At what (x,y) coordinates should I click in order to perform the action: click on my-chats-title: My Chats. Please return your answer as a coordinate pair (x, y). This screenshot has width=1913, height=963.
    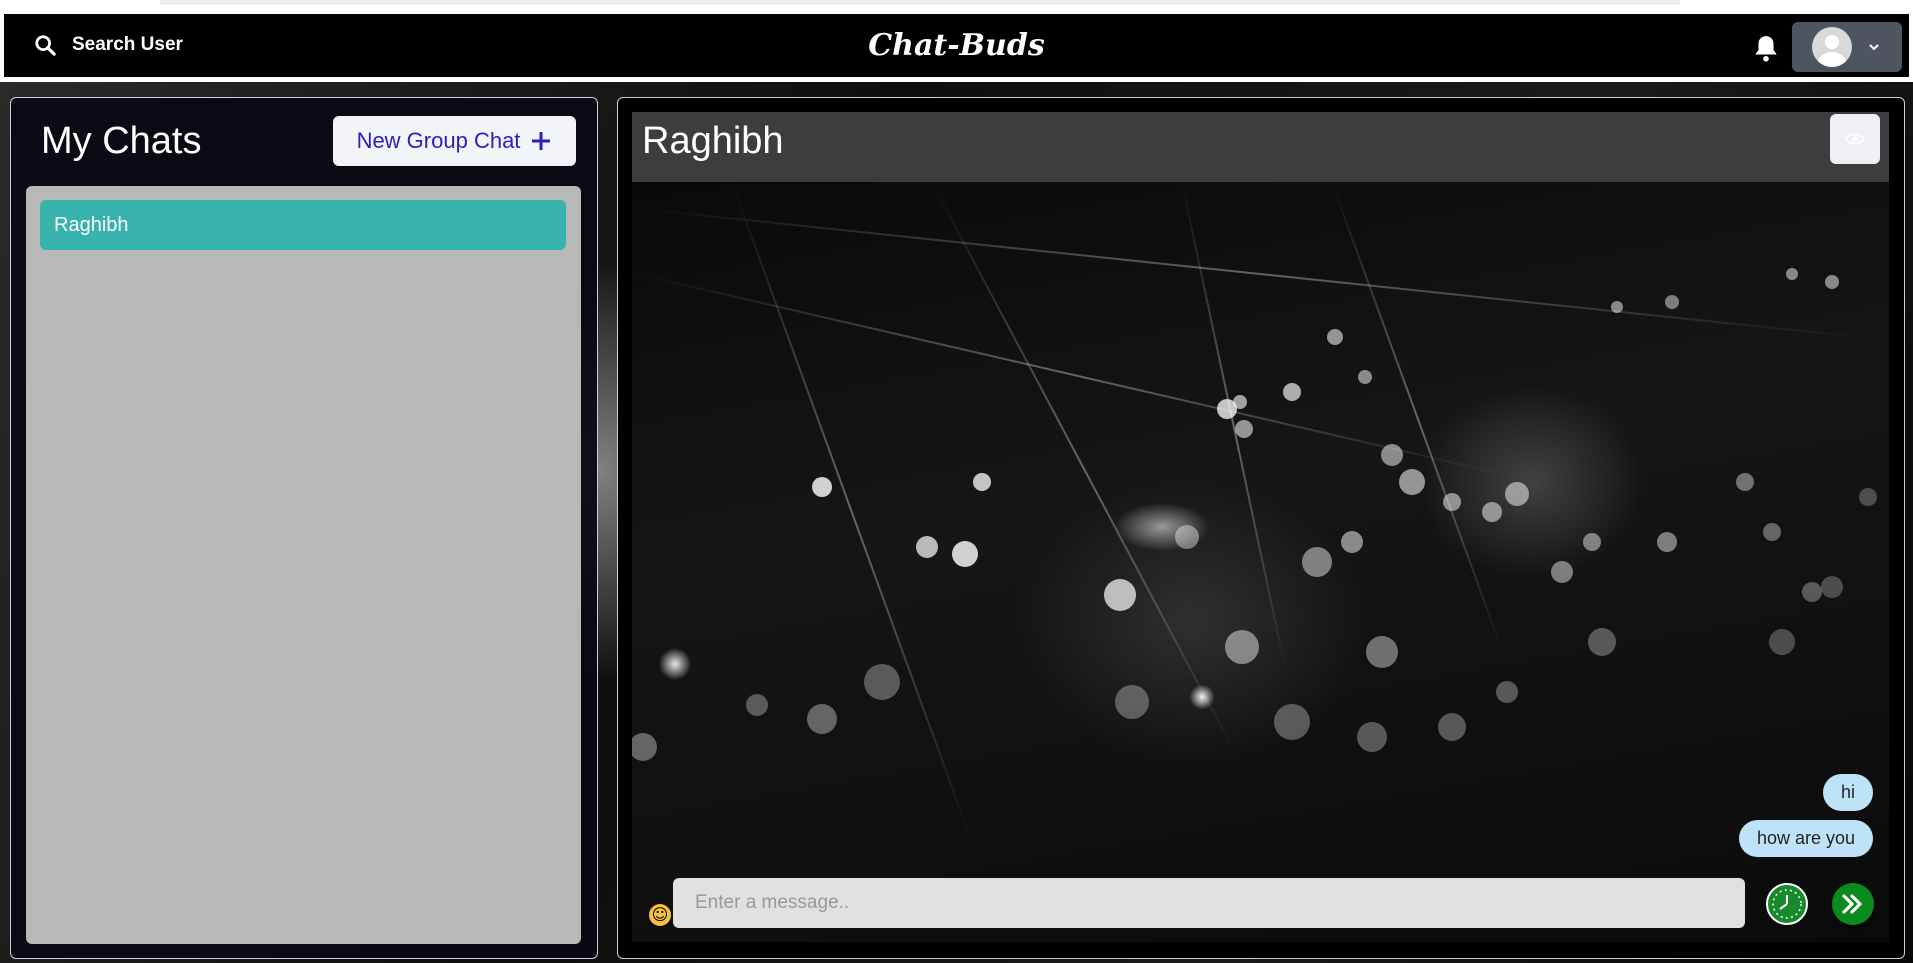
    Looking at the image, I should click on (121, 141).